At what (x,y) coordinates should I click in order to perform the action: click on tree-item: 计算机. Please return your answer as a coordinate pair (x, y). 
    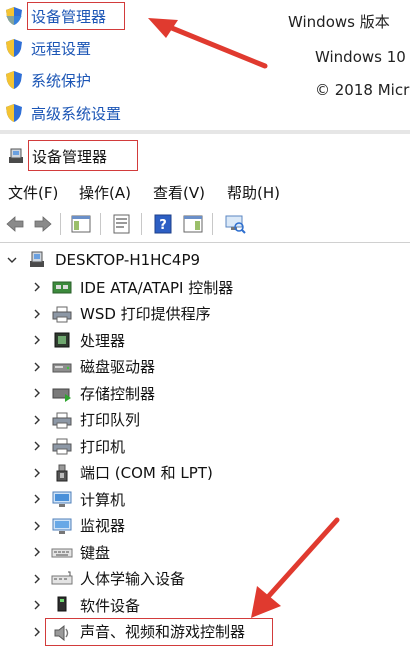
    Looking at the image, I should click on (205, 499).